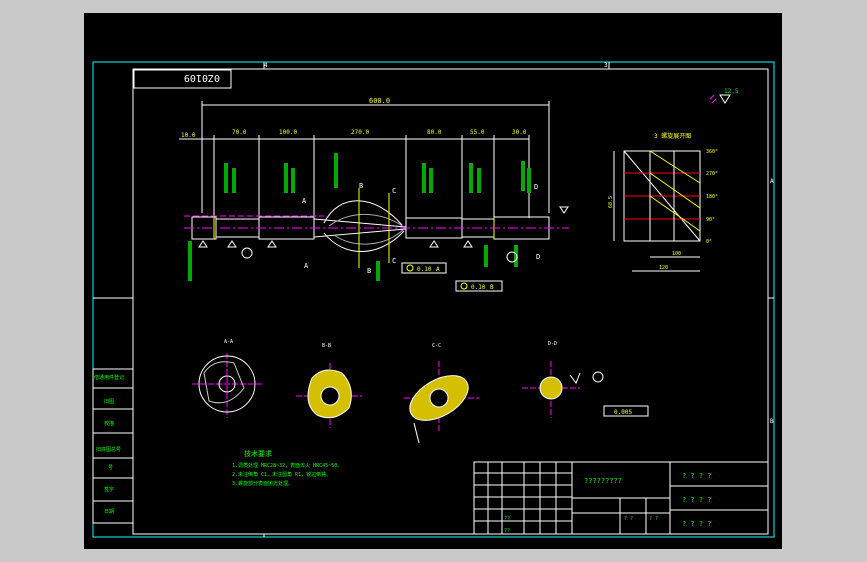 The image size is (867, 562). Describe the element at coordinates (281, 474) in the screenshot. I see `svg-text: 2.未注倒角 C1，未注圆角 R1，锐边倒钝。` at that location.